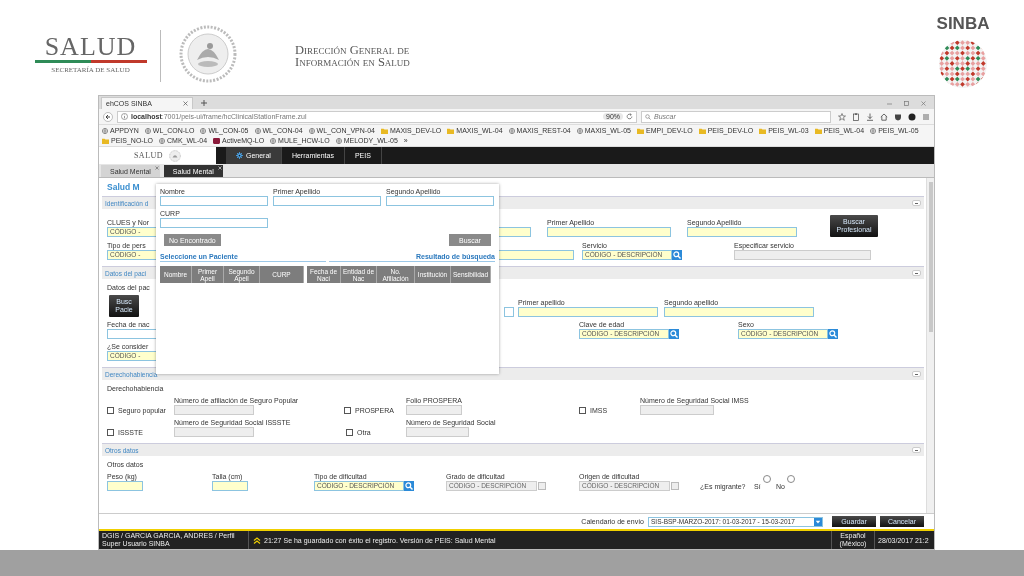 The width and height of the screenshot is (1024, 576). What do you see at coordinates (257, 540) in the screenshot?
I see `chevrons-up-icon` at bounding box center [257, 540].